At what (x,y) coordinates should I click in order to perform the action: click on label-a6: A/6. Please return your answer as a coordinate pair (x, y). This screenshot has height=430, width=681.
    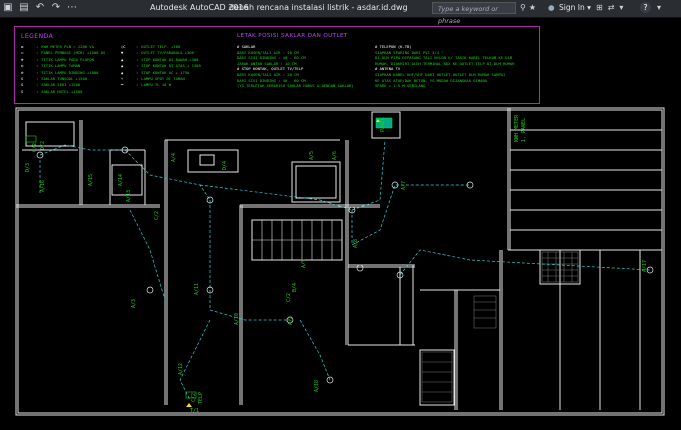
    Looking at the image, I should click on (335, 155).